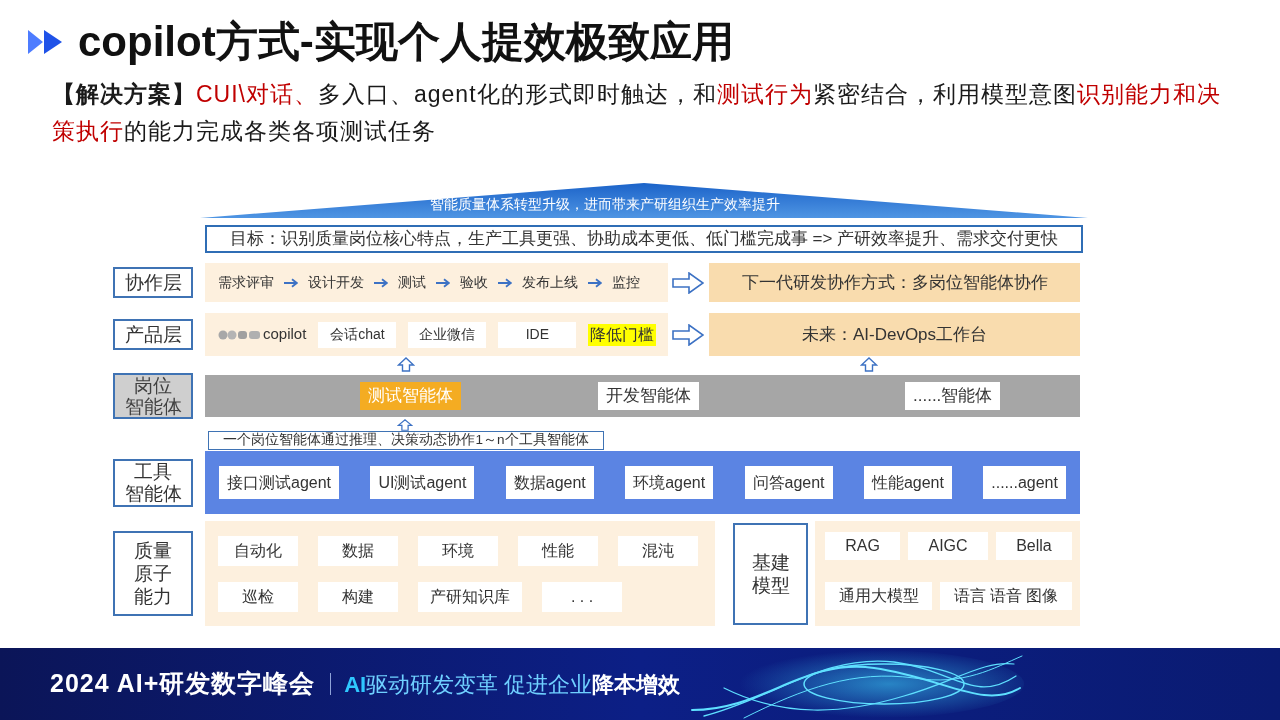 The height and width of the screenshot is (720, 1280). Describe the element at coordinates (258, 551) in the screenshot. I see `capability-chip: 自动化` at that location.